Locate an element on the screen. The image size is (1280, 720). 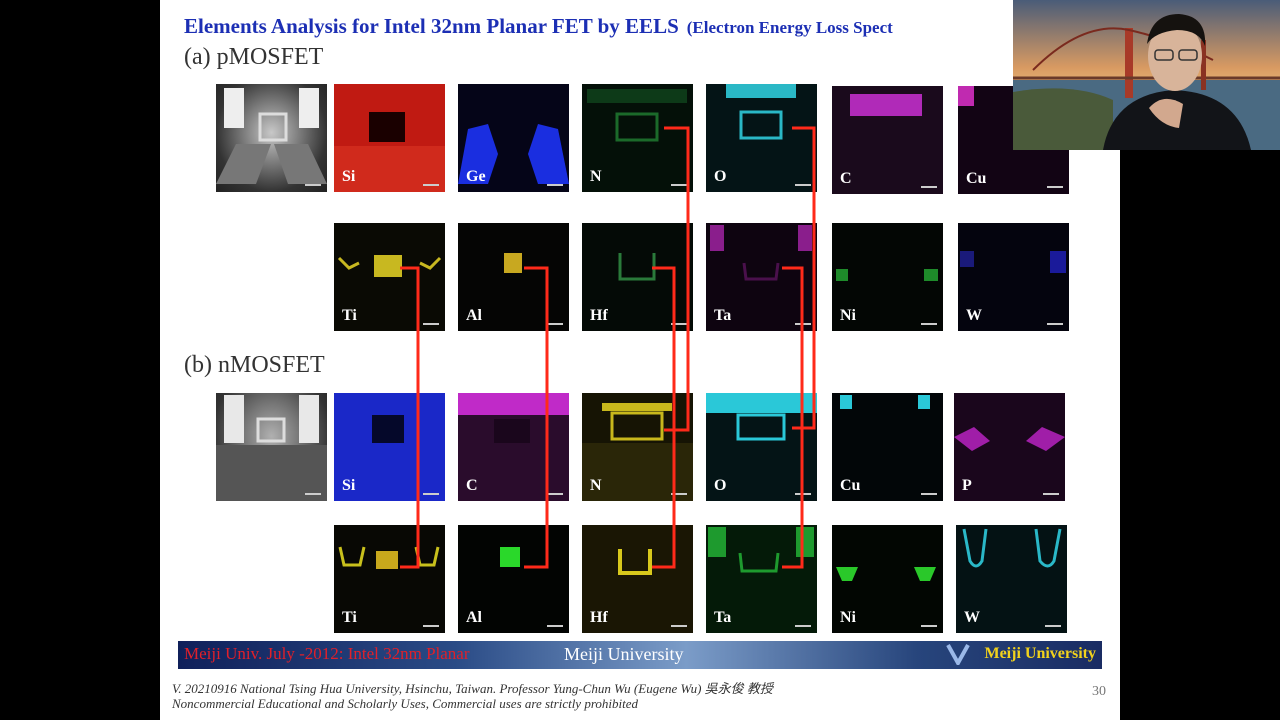
eels-map-si-nmos: Si is located at coordinates (389, 447).